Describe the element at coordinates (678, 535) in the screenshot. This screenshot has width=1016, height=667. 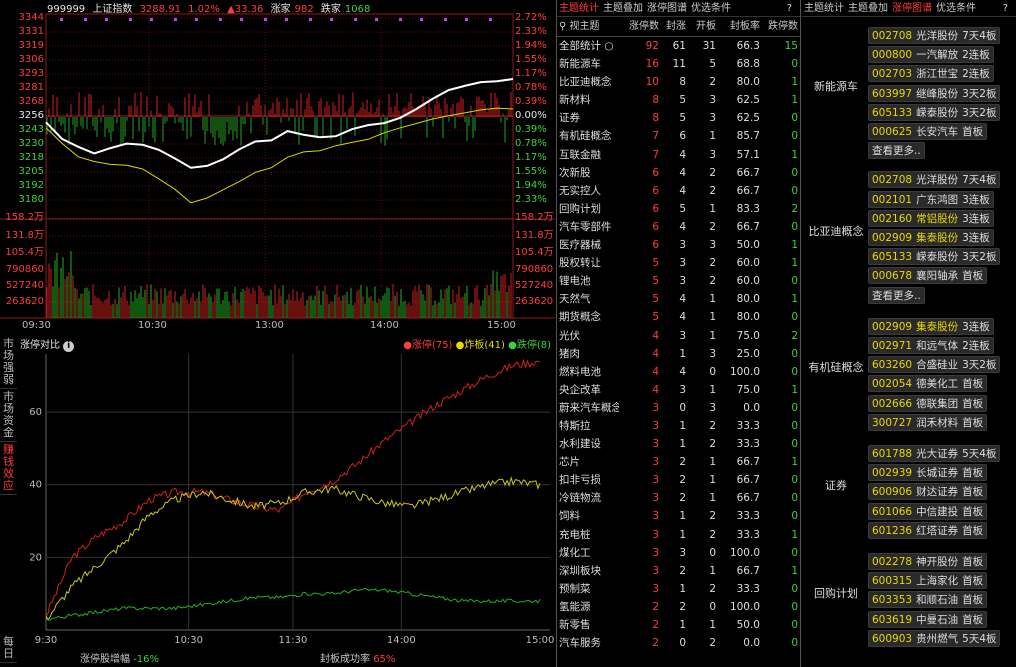
I see `table-row: 充电桩 3 1 2 33.3 1` at that location.